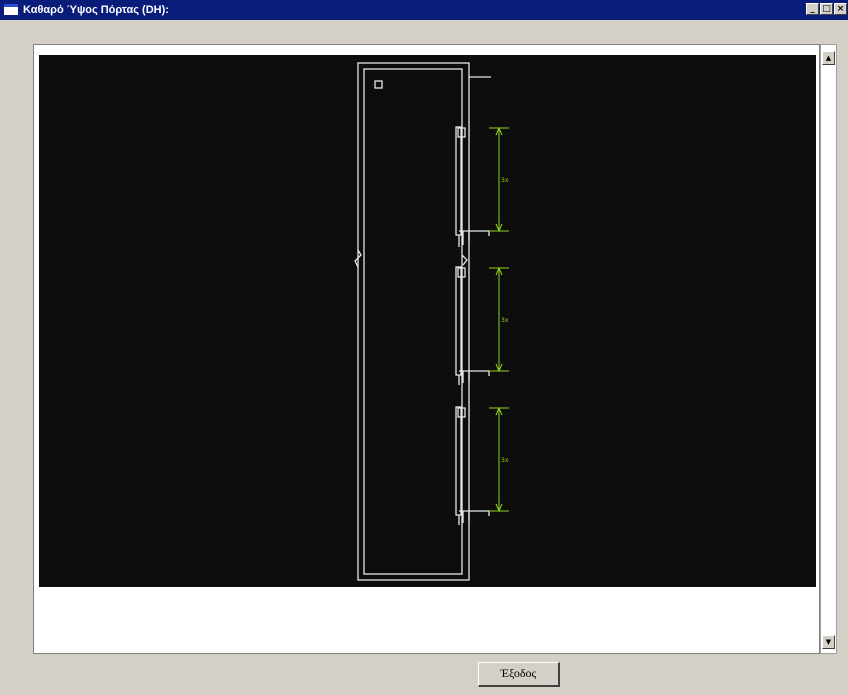  I want to click on door-drawing: 3x 3x 3x, so click(431, 321).